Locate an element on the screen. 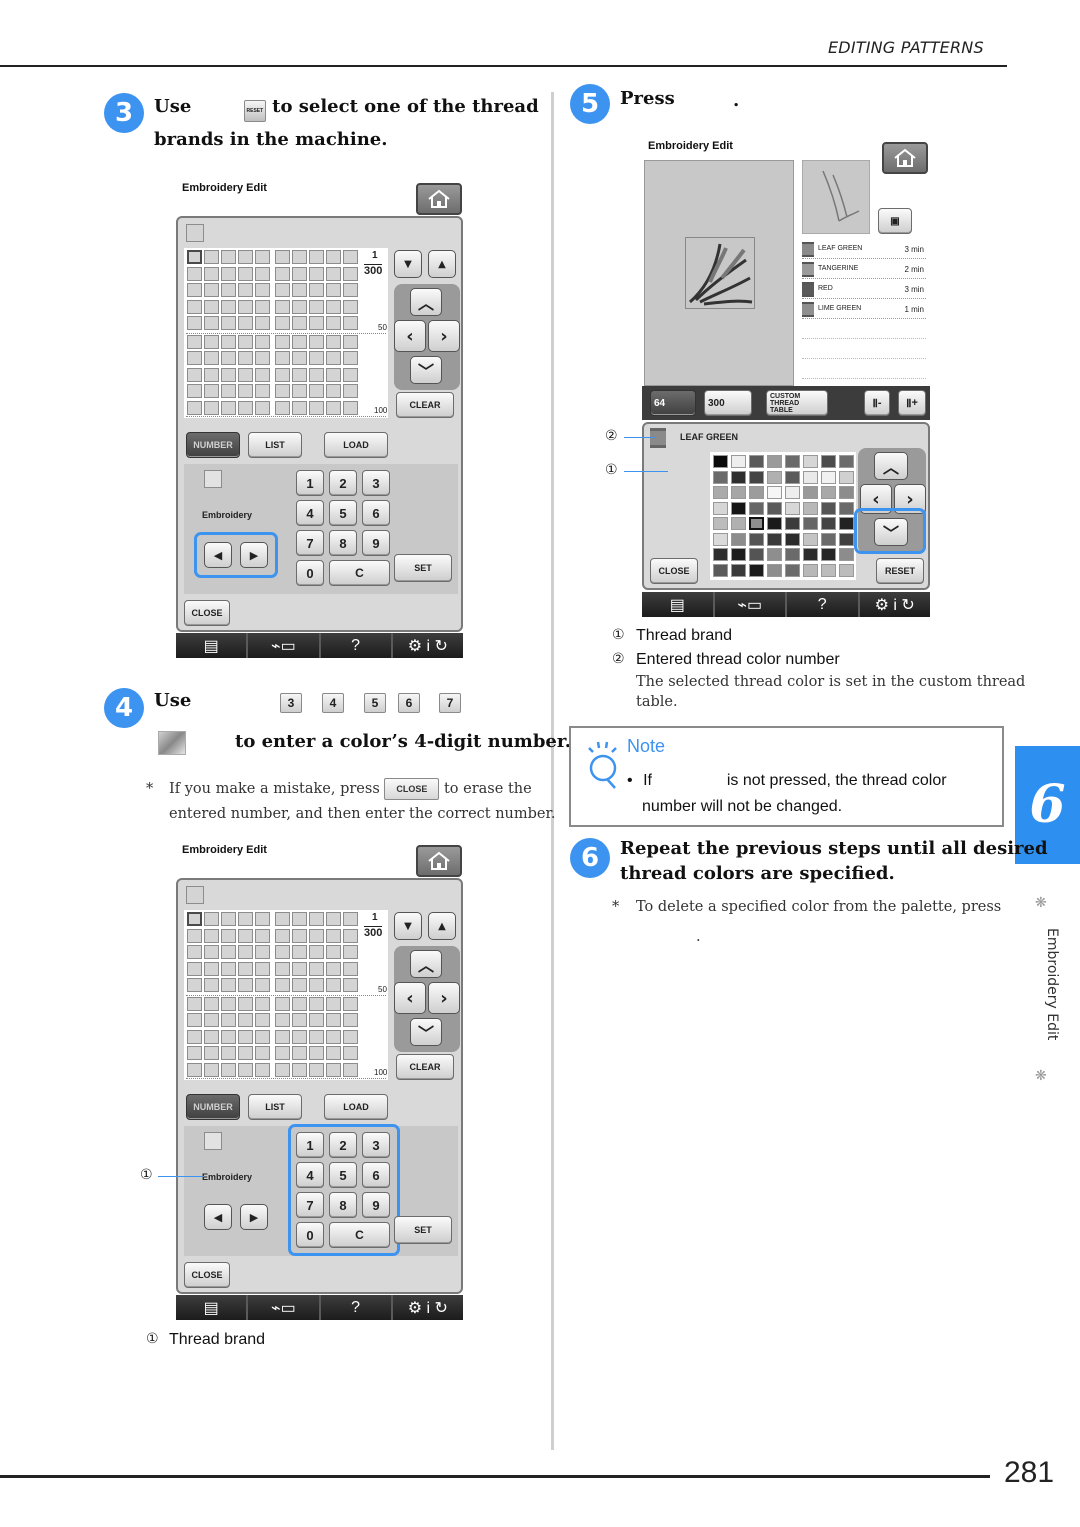  clear-button: CLEAR is located at coordinates (425, 405).